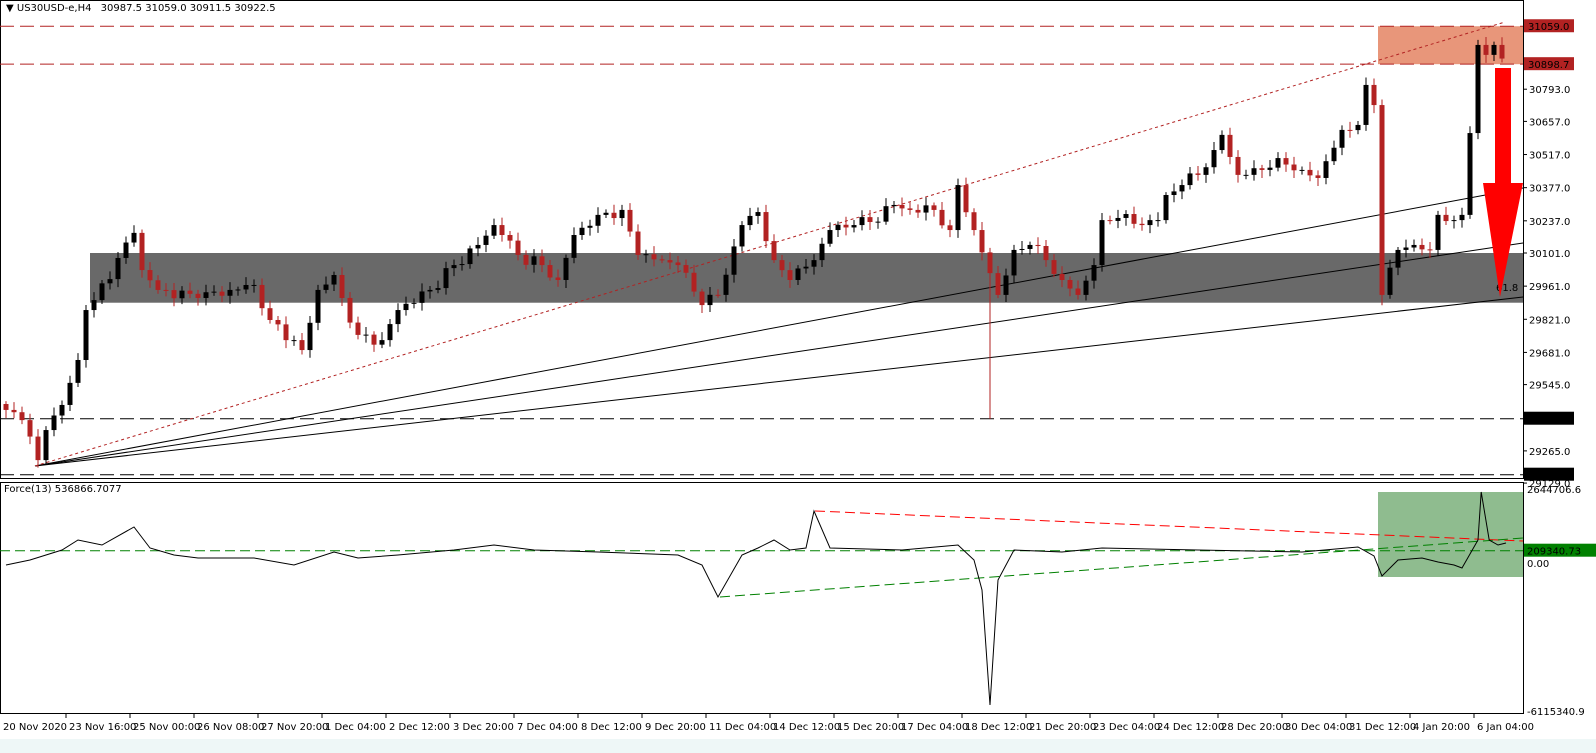  I want to click on price-tick-label: 30657.0, so click(1549, 122).